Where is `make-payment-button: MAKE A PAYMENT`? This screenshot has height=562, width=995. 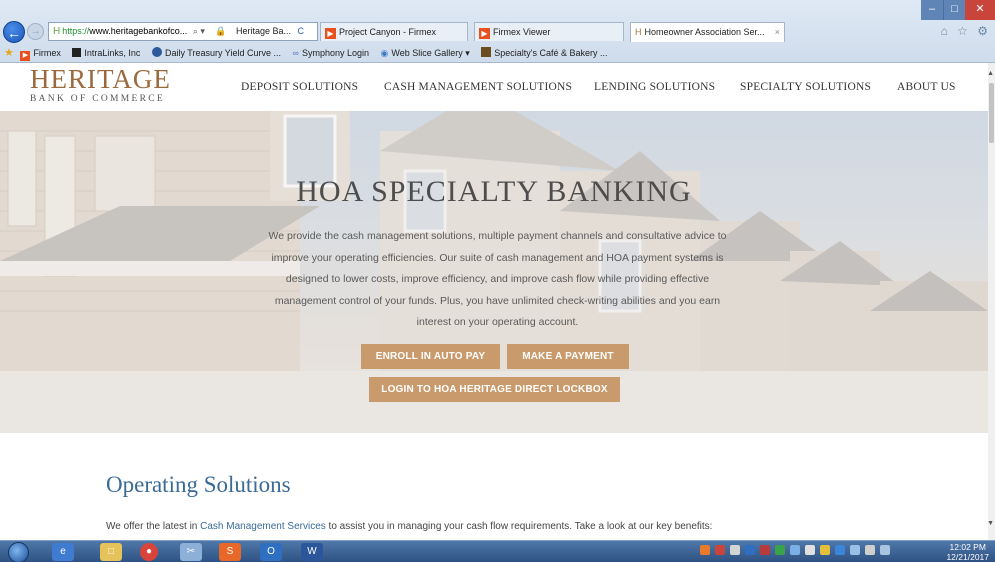
make-payment-button: MAKE A PAYMENT is located at coordinates (568, 356).